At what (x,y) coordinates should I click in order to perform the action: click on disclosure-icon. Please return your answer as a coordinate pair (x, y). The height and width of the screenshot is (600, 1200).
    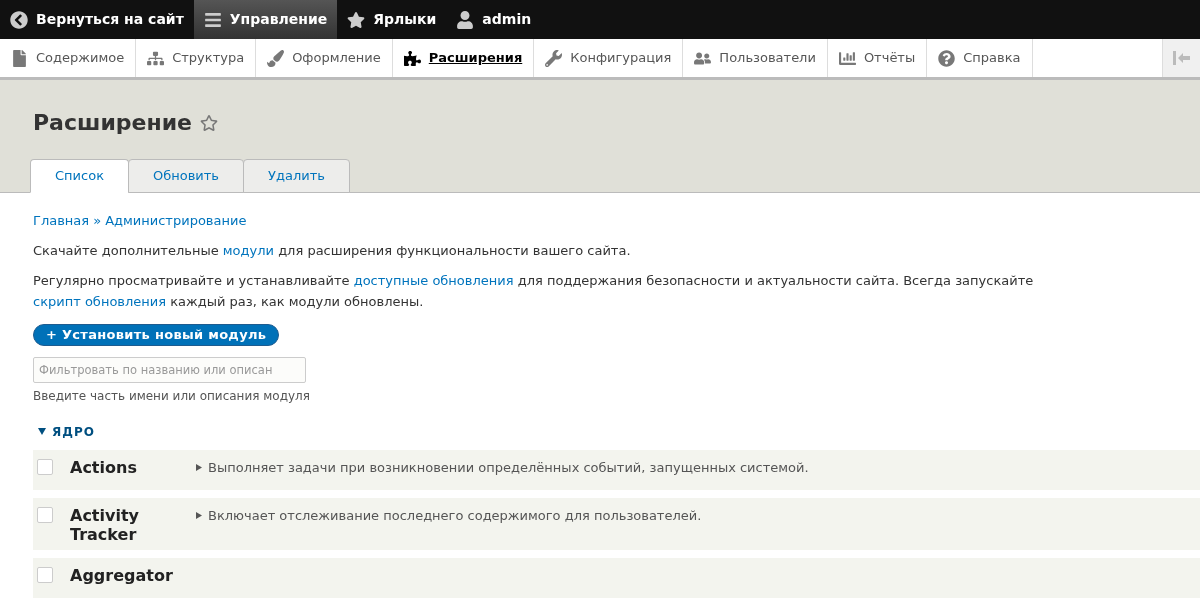
    Looking at the image, I should click on (42, 431).